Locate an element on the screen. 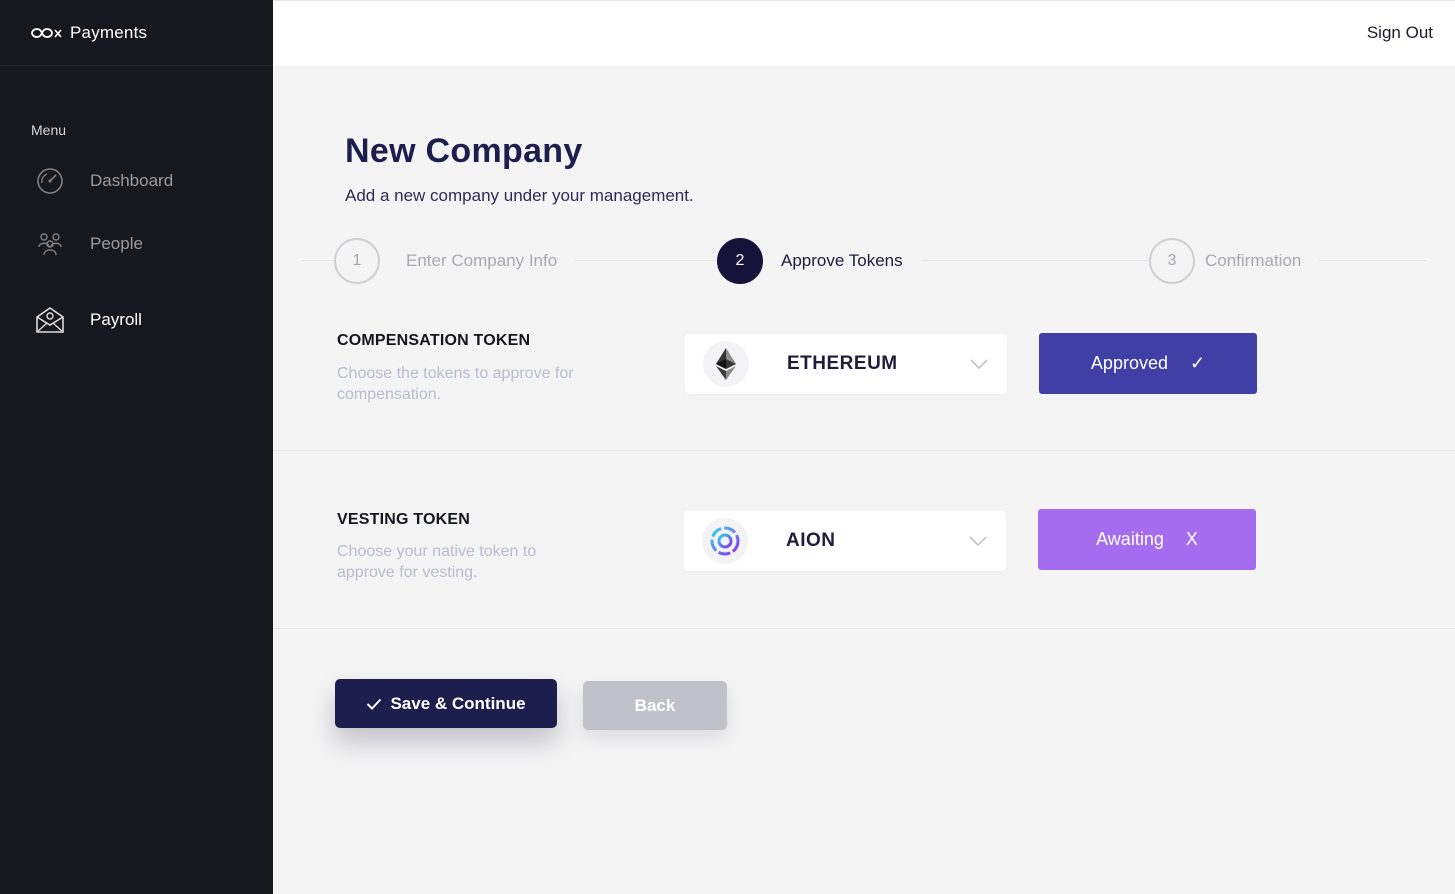 The height and width of the screenshot is (894, 1455). compensation-token-select: ETHEREUM is located at coordinates (846, 364).